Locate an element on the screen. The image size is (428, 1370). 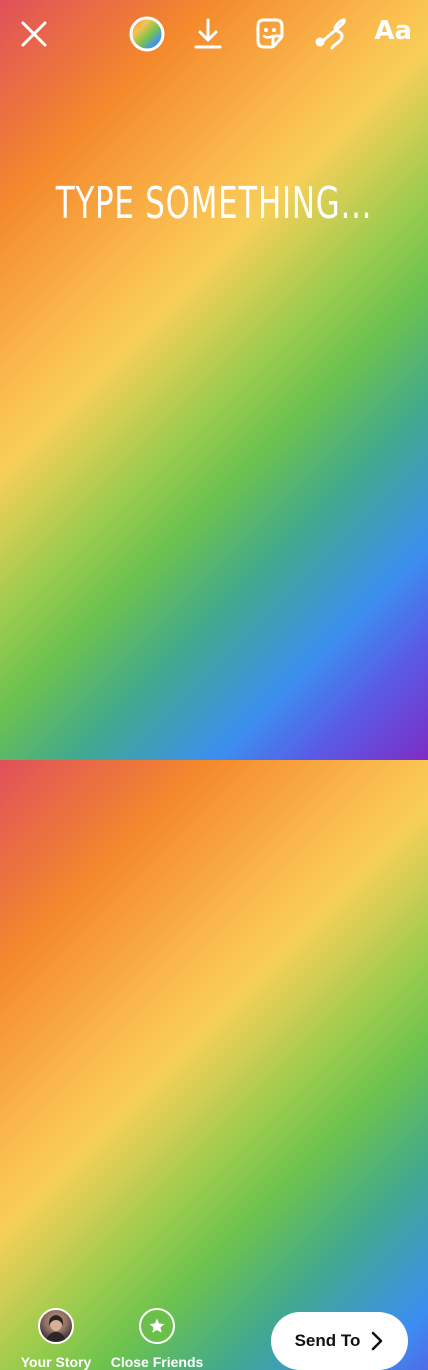
top-toolbar: Aa is located at coordinates (214, 36).